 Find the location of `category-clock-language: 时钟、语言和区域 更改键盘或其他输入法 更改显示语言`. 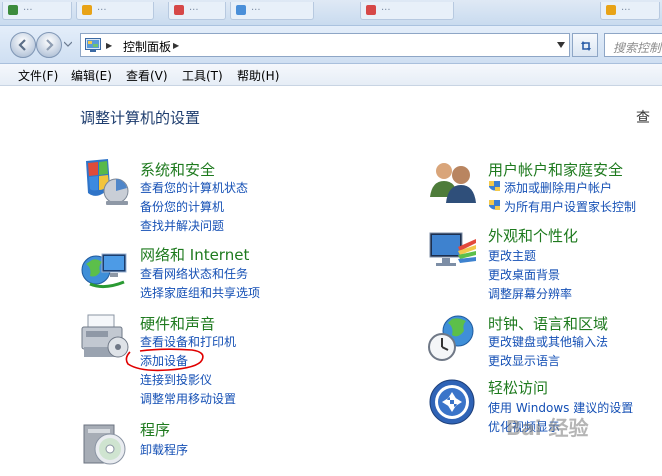

category-clock-language: 时钟、语言和区域 更改键盘或其他输入法 更改显示语言 is located at coordinates (545, 340).